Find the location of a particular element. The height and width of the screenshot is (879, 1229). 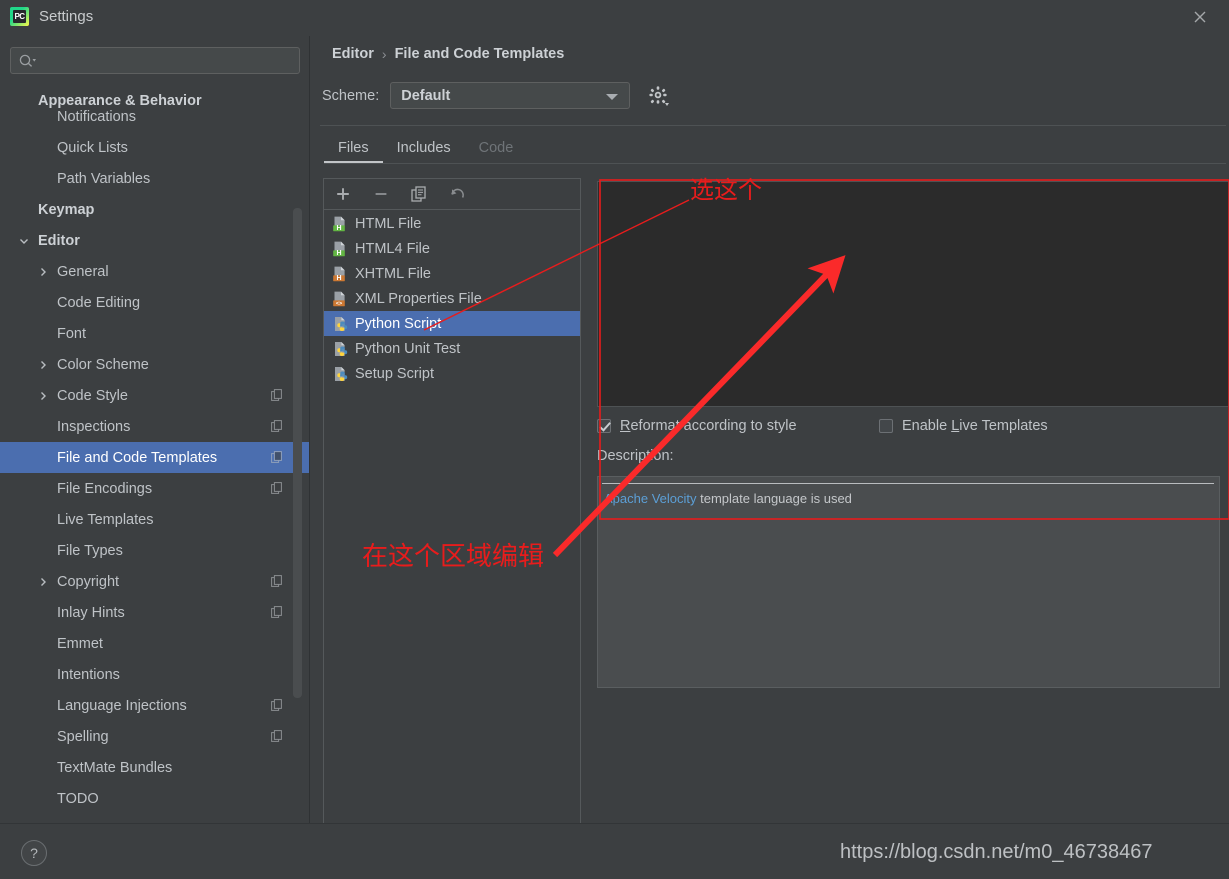

live-templates-checkbox: Enable Live Templates is located at coordinates (963, 426).